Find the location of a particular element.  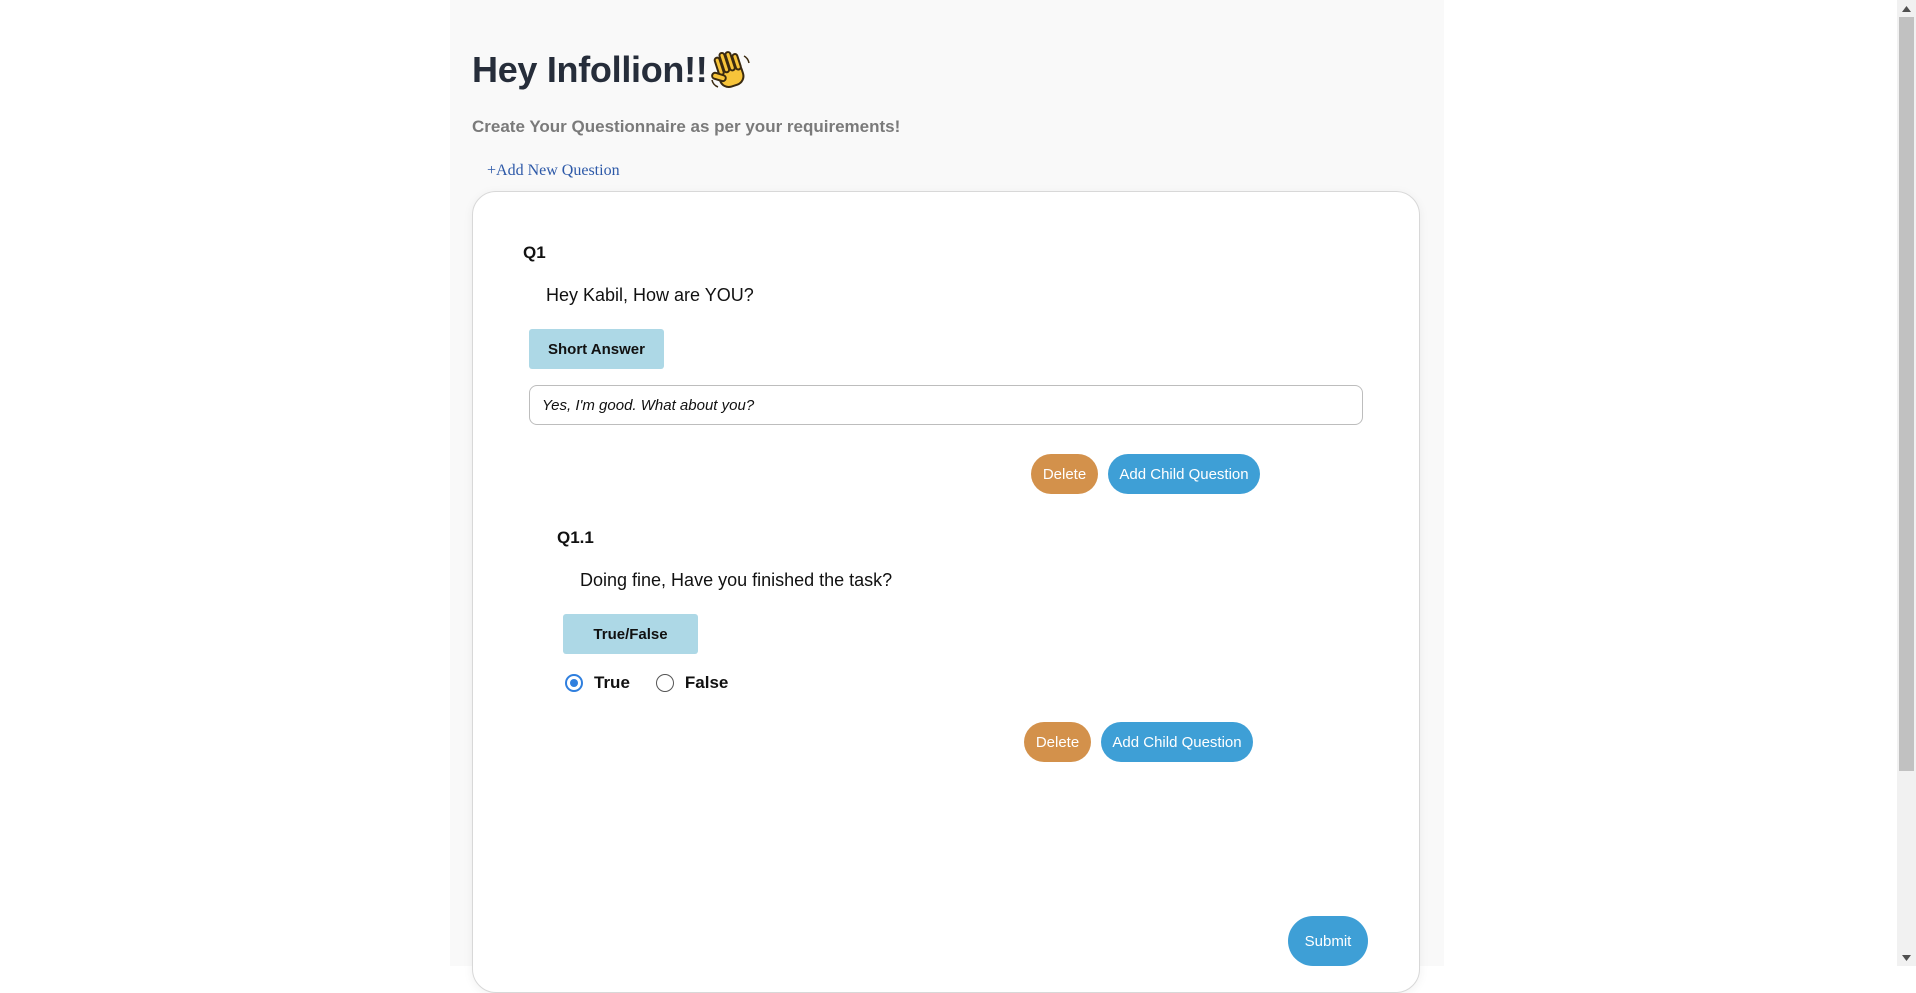

question-number: Q1.1 is located at coordinates (575, 537).